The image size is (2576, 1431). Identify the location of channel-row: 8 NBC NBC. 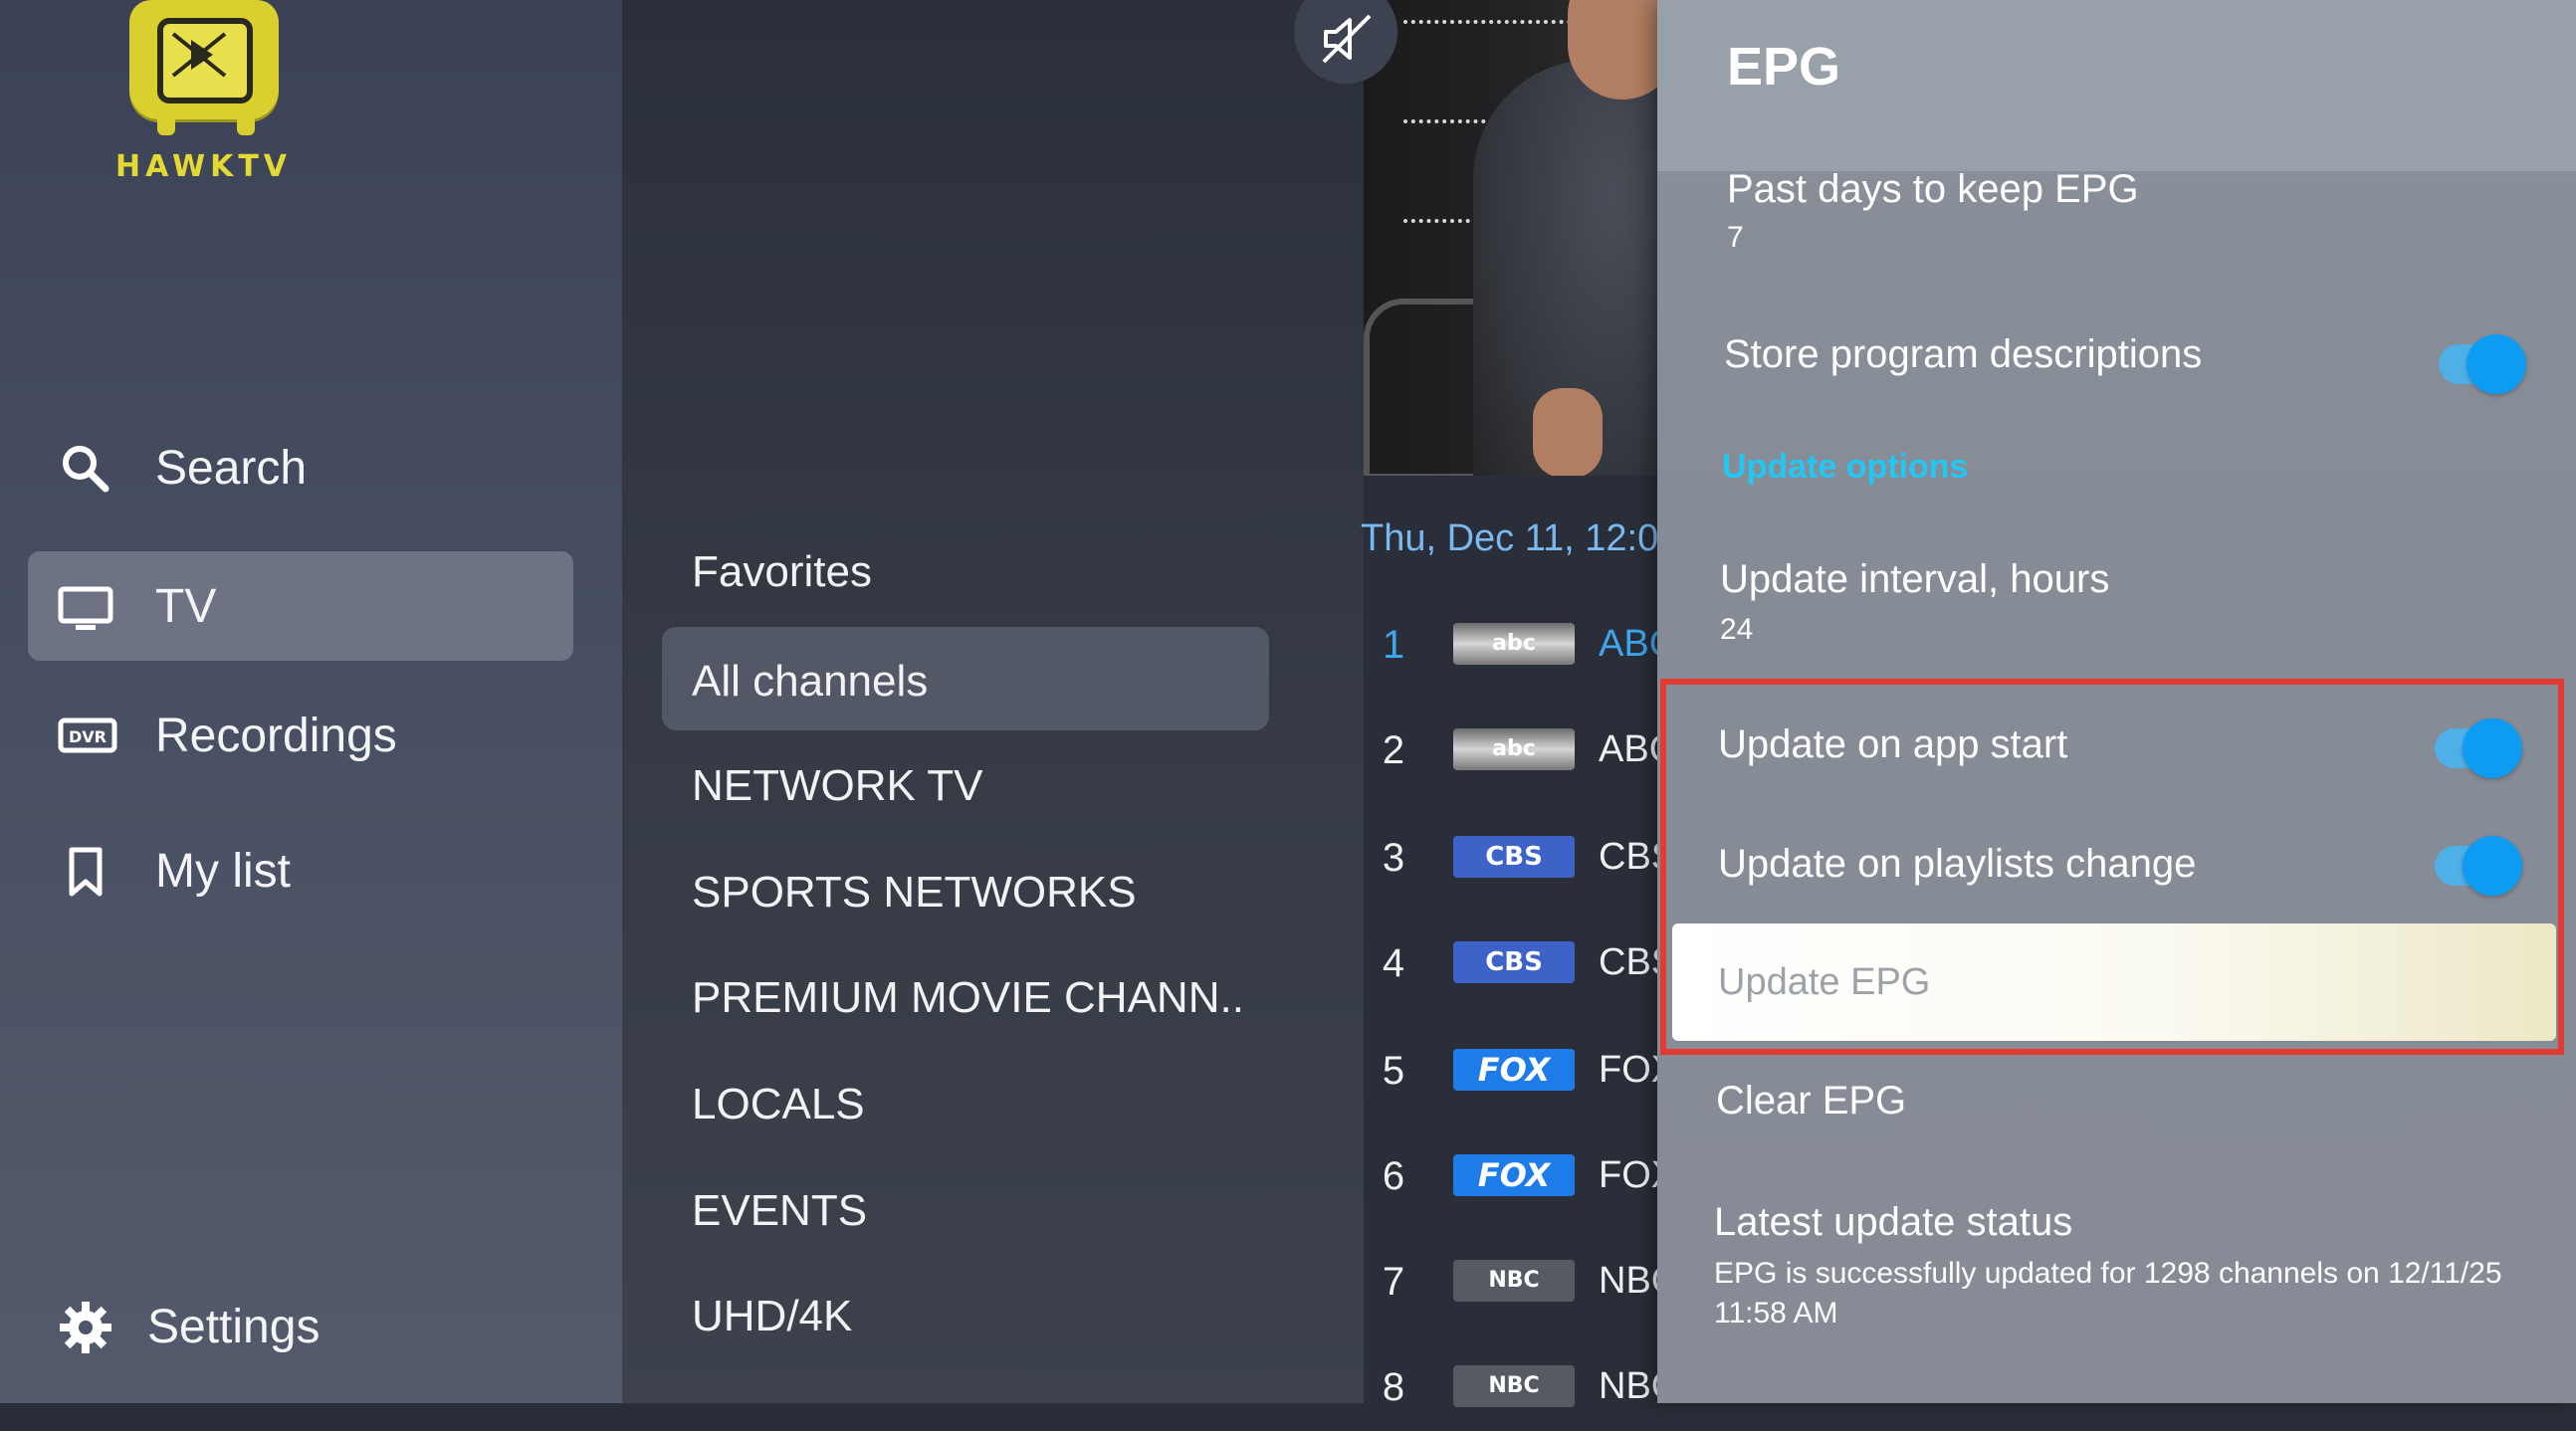
(1521, 1391).